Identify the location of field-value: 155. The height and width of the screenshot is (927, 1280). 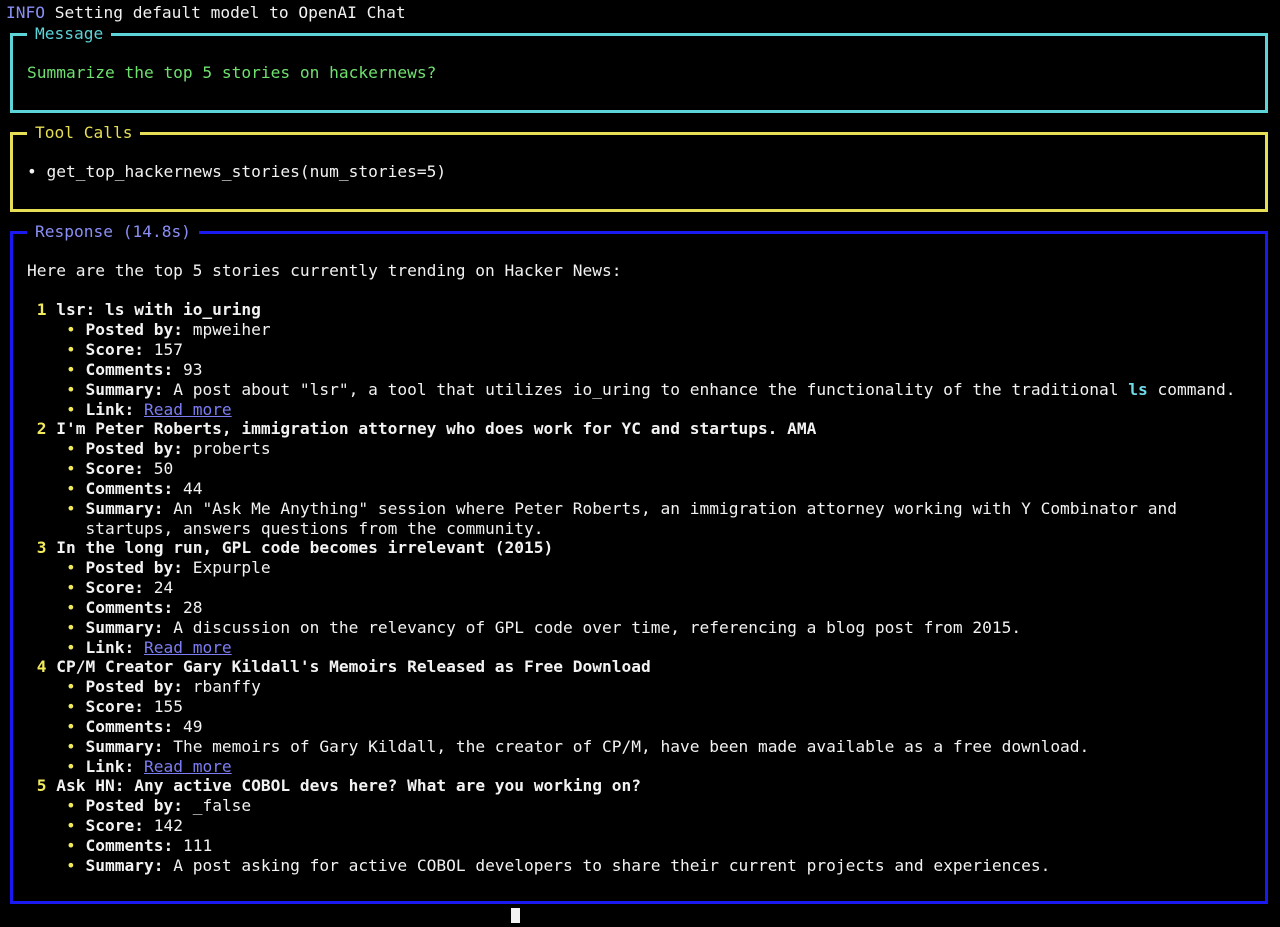
(168, 706).